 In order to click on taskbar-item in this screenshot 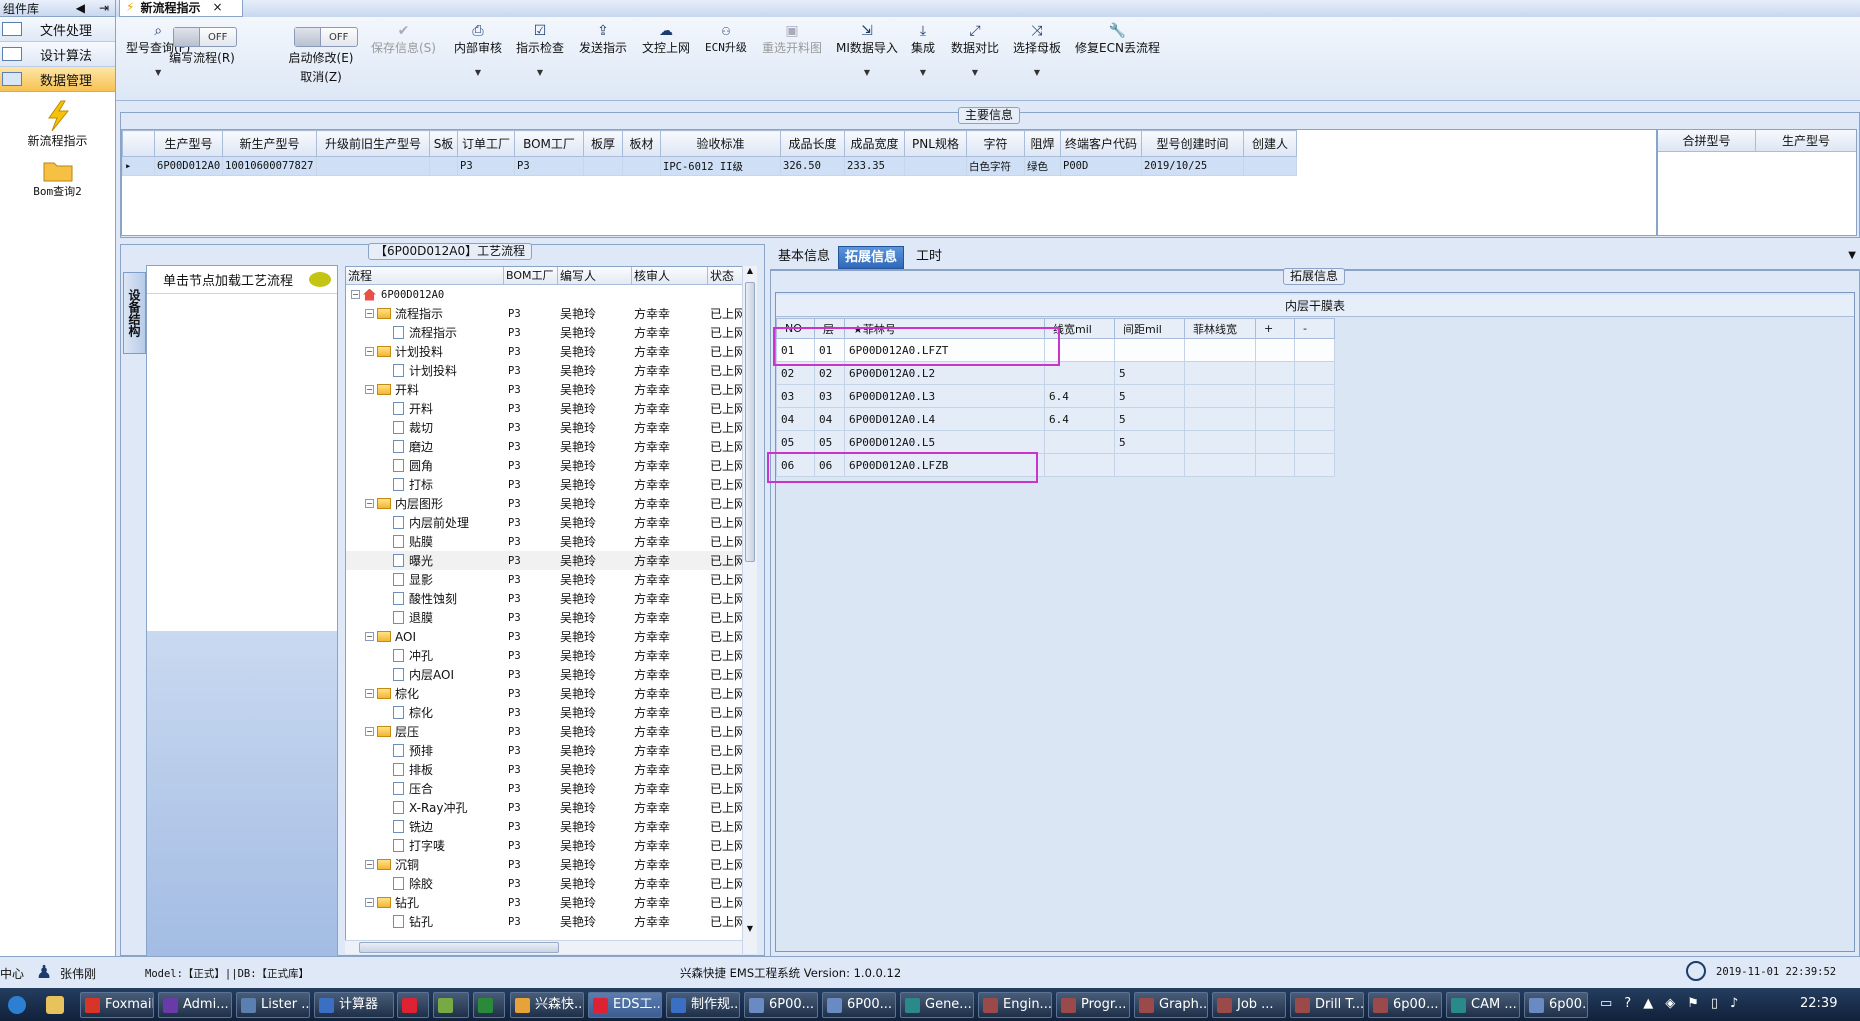, I will do `click(451, 1005)`.